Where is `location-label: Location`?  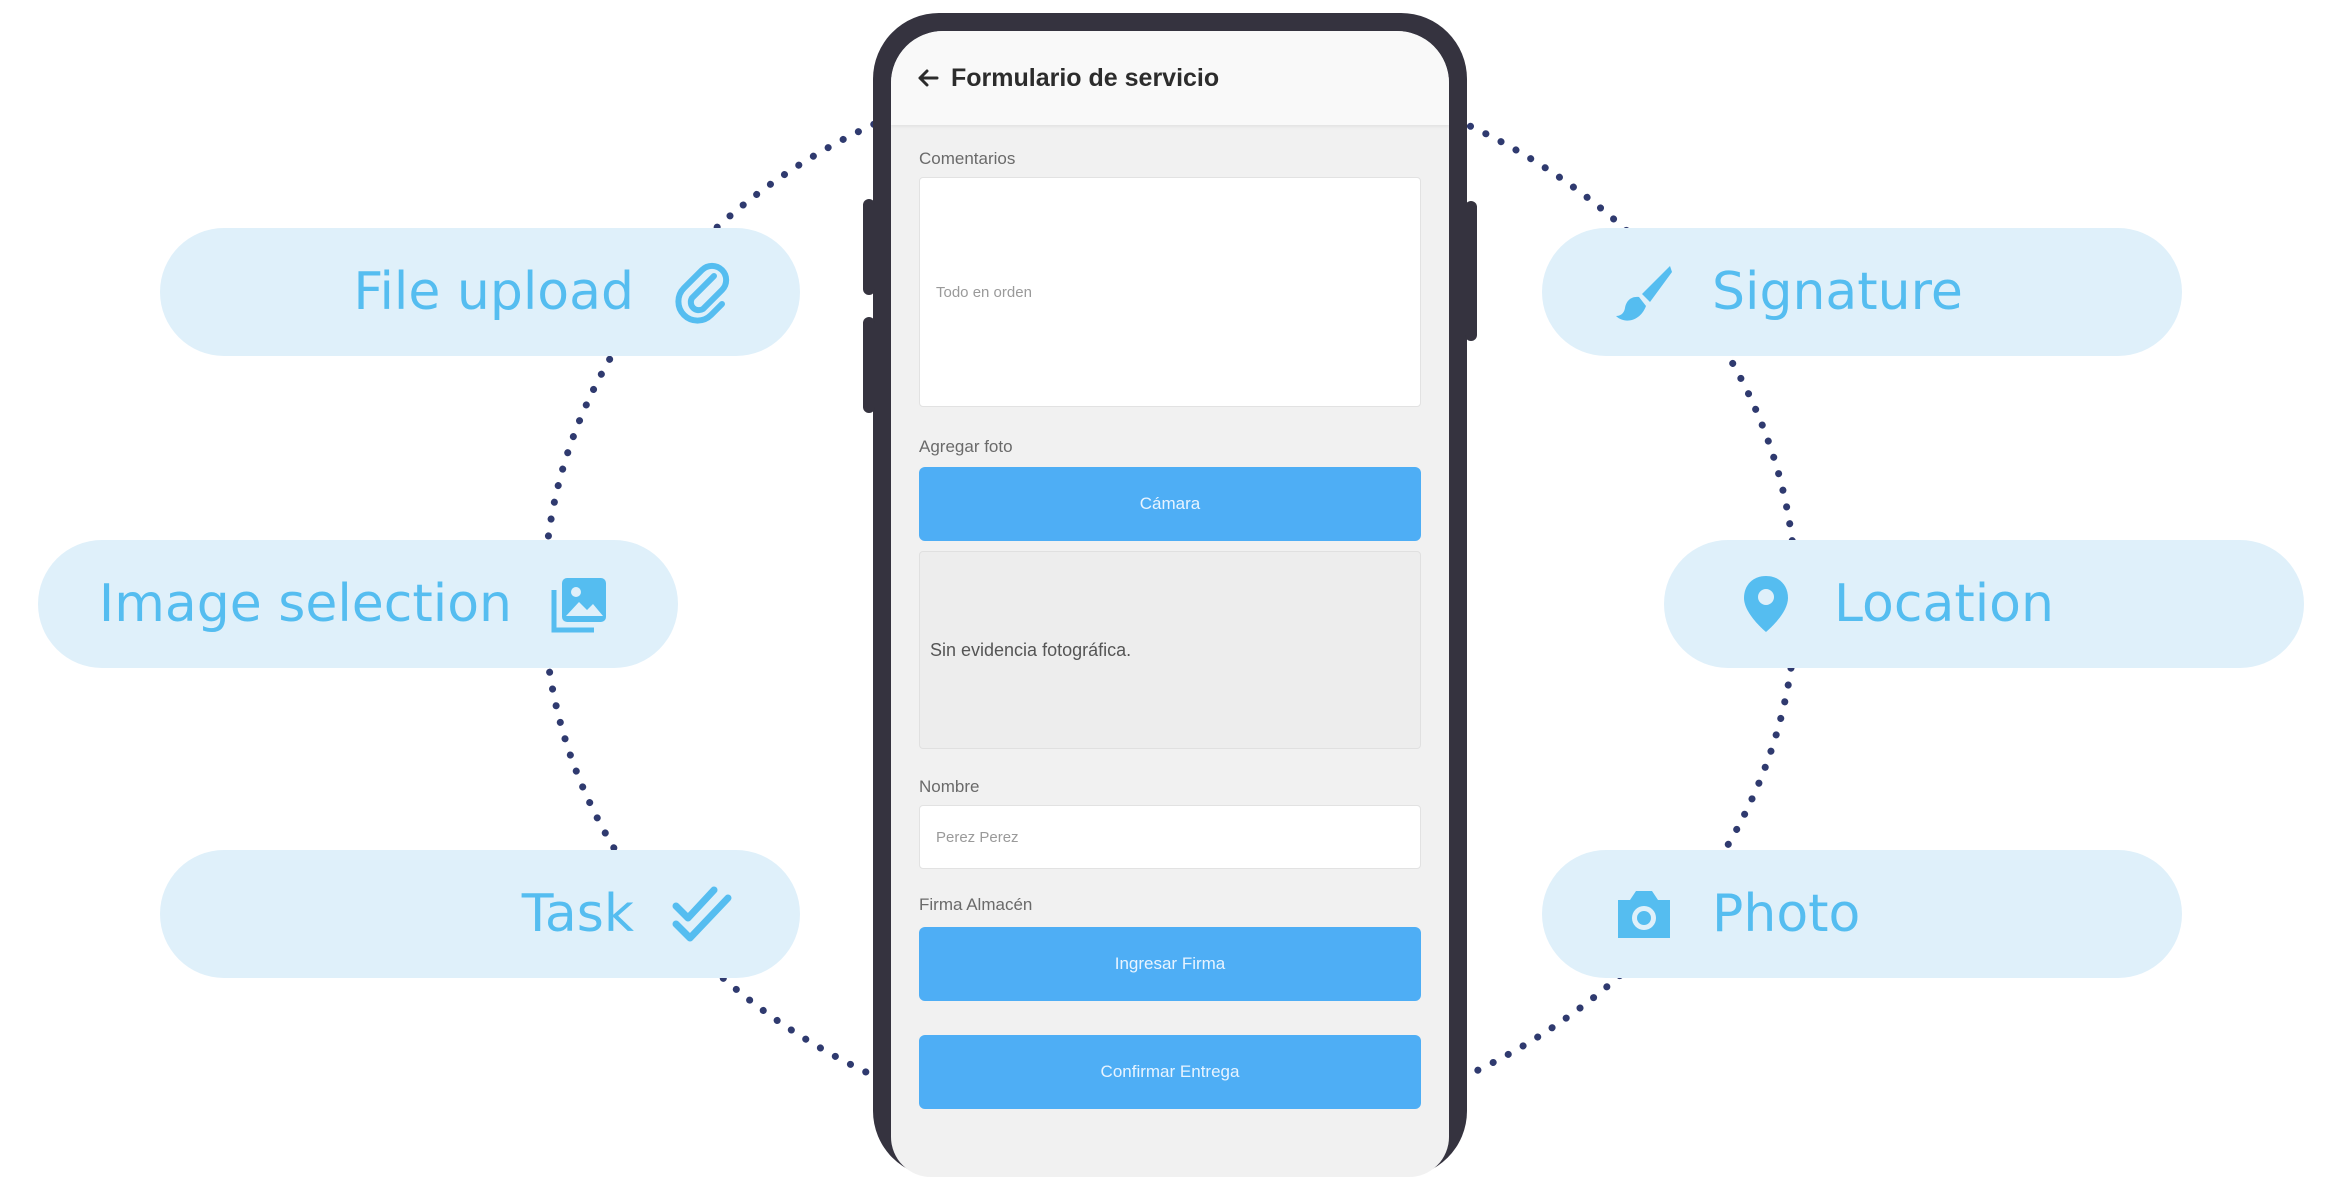 location-label: Location is located at coordinates (1944, 604).